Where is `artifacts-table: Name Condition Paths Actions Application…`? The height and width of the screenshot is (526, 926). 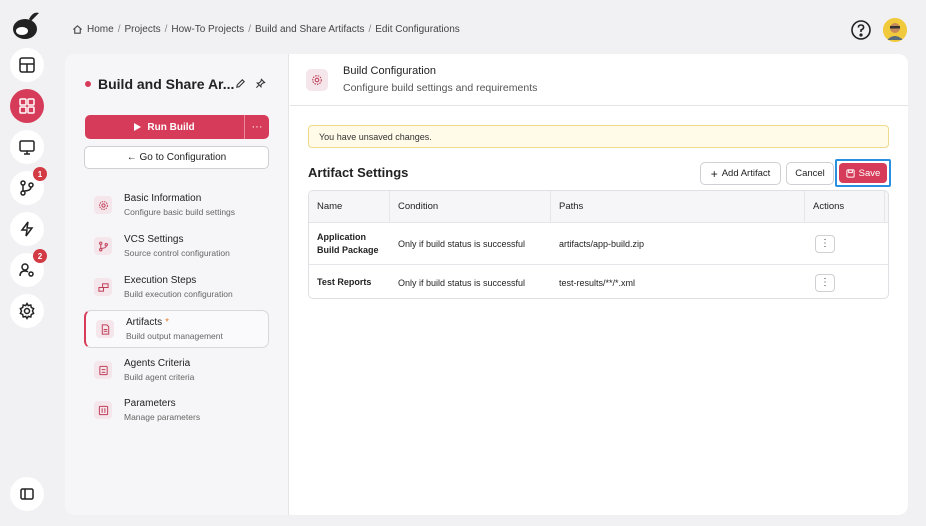 artifacts-table: Name Condition Paths Actions Application… is located at coordinates (598, 244).